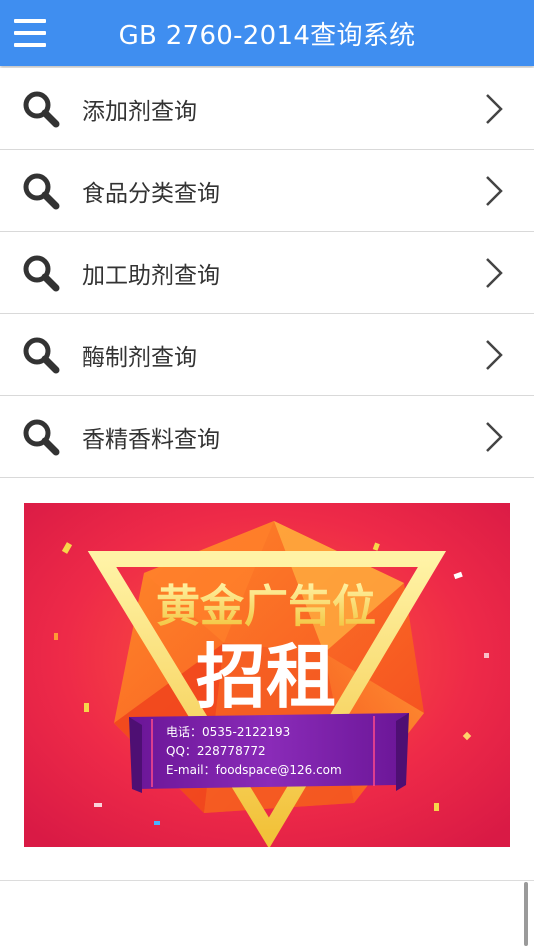  What do you see at coordinates (267, 35) in the screenshot?
I see `page-title: GB 2760-2014查询系统` at bounding box center [267, 35].